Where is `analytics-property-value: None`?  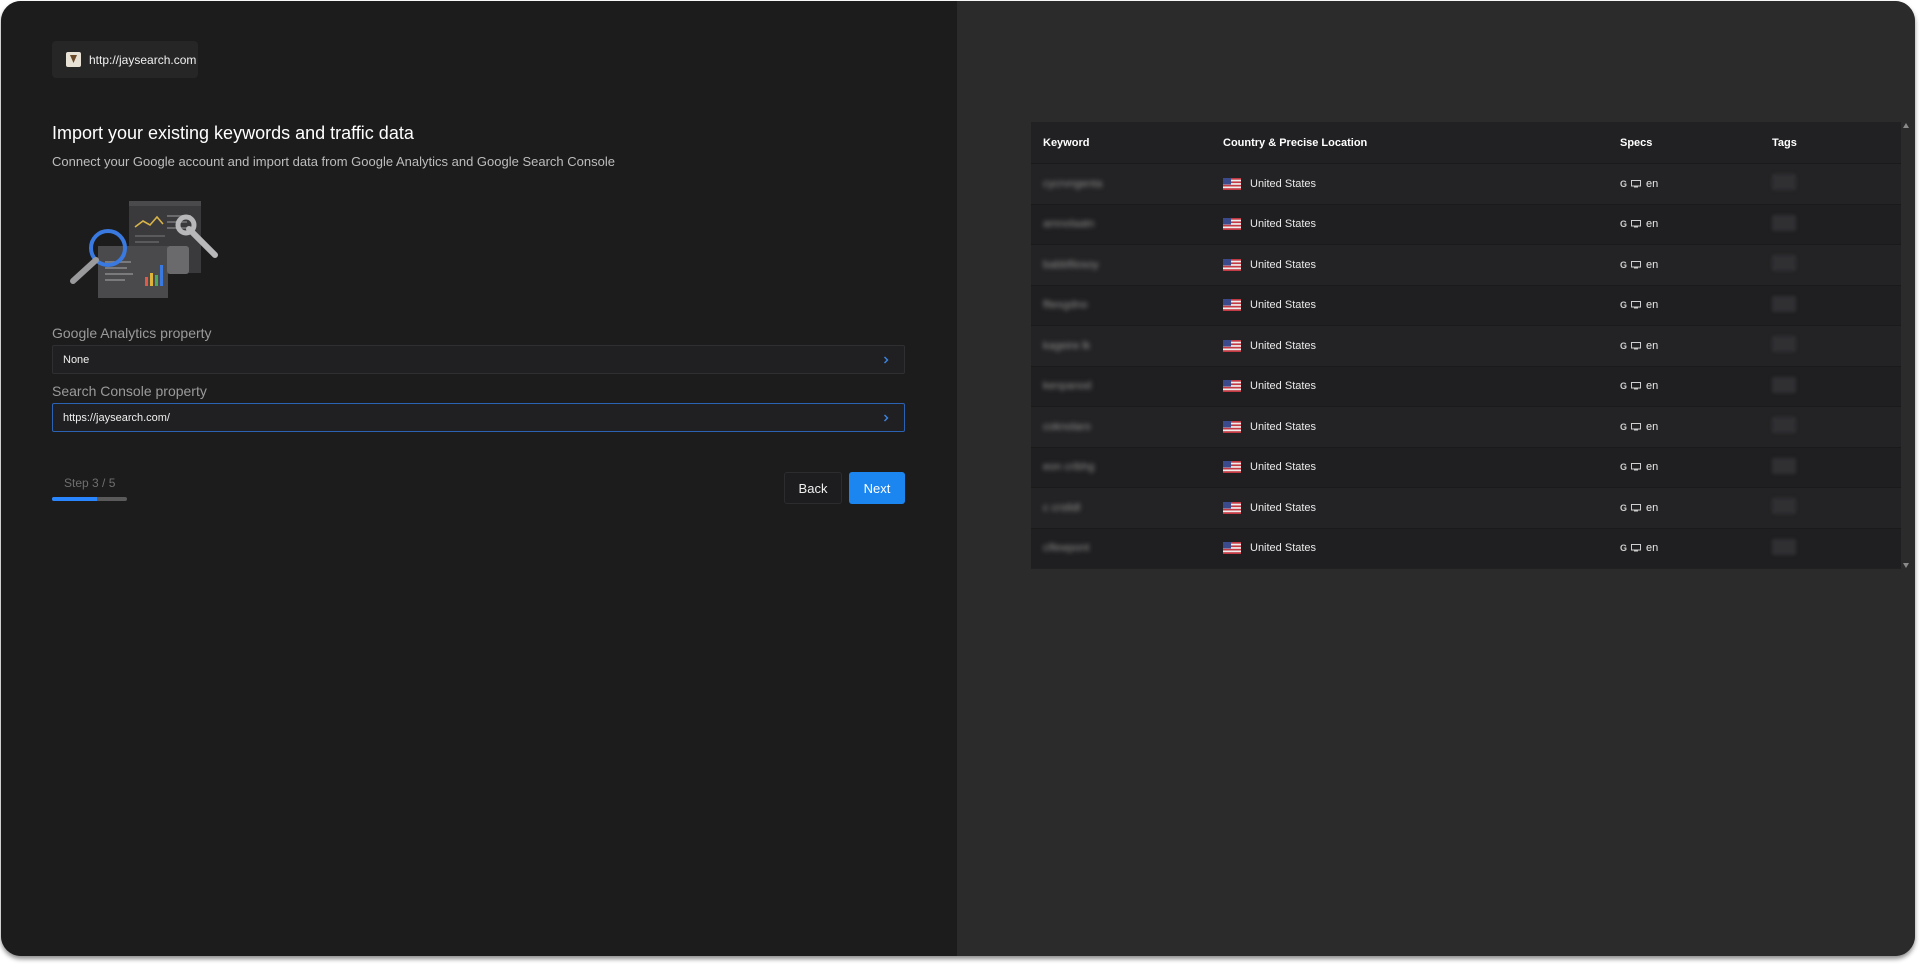 analytics-property-value: None is located at coordinates (76, 359).